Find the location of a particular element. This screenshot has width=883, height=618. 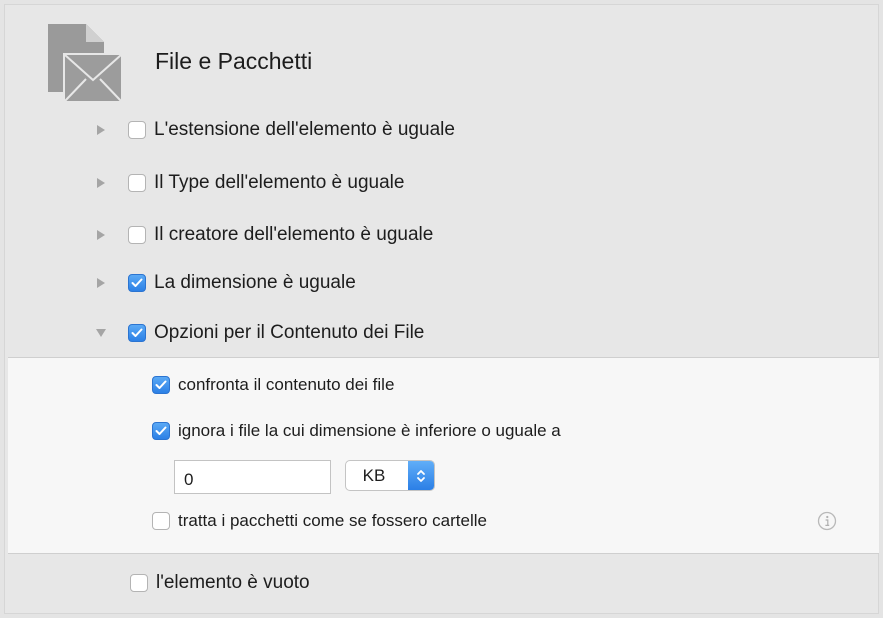

empty-item-checkbox is located at coordinates (139, 583).